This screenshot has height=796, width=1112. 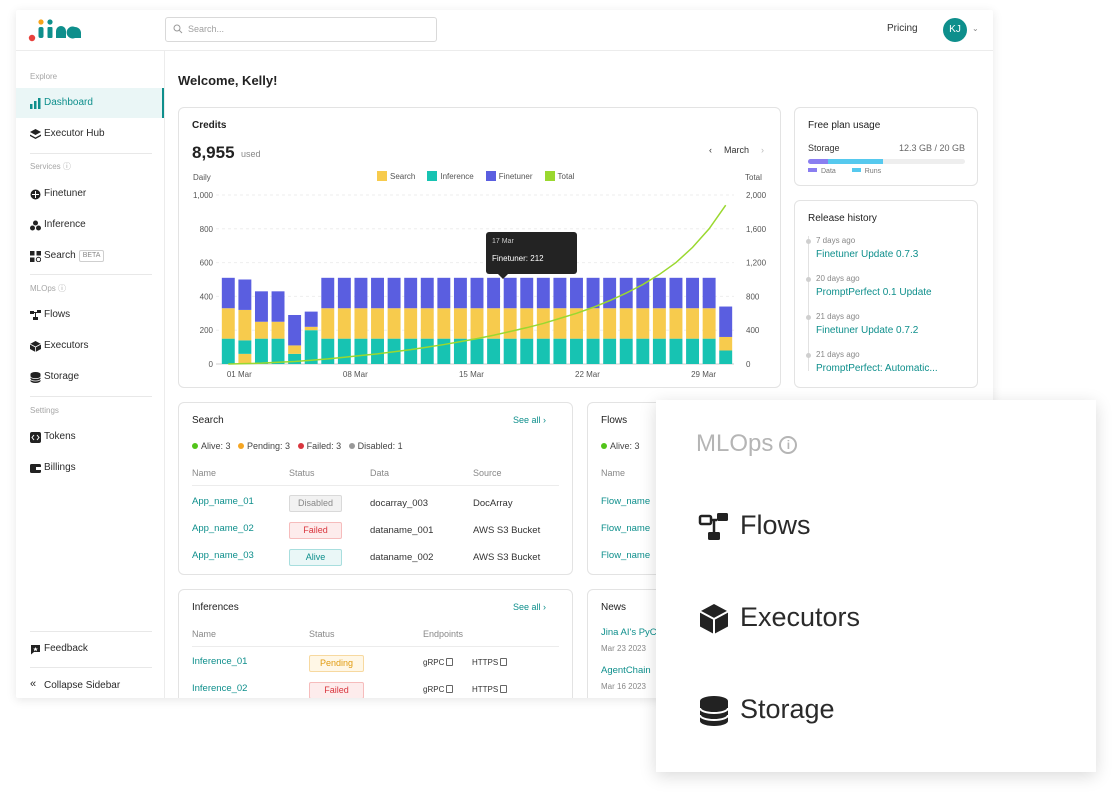 I want to click on sidebar-item-executor-hub: Executor Hub, so click(x=90, y=134).